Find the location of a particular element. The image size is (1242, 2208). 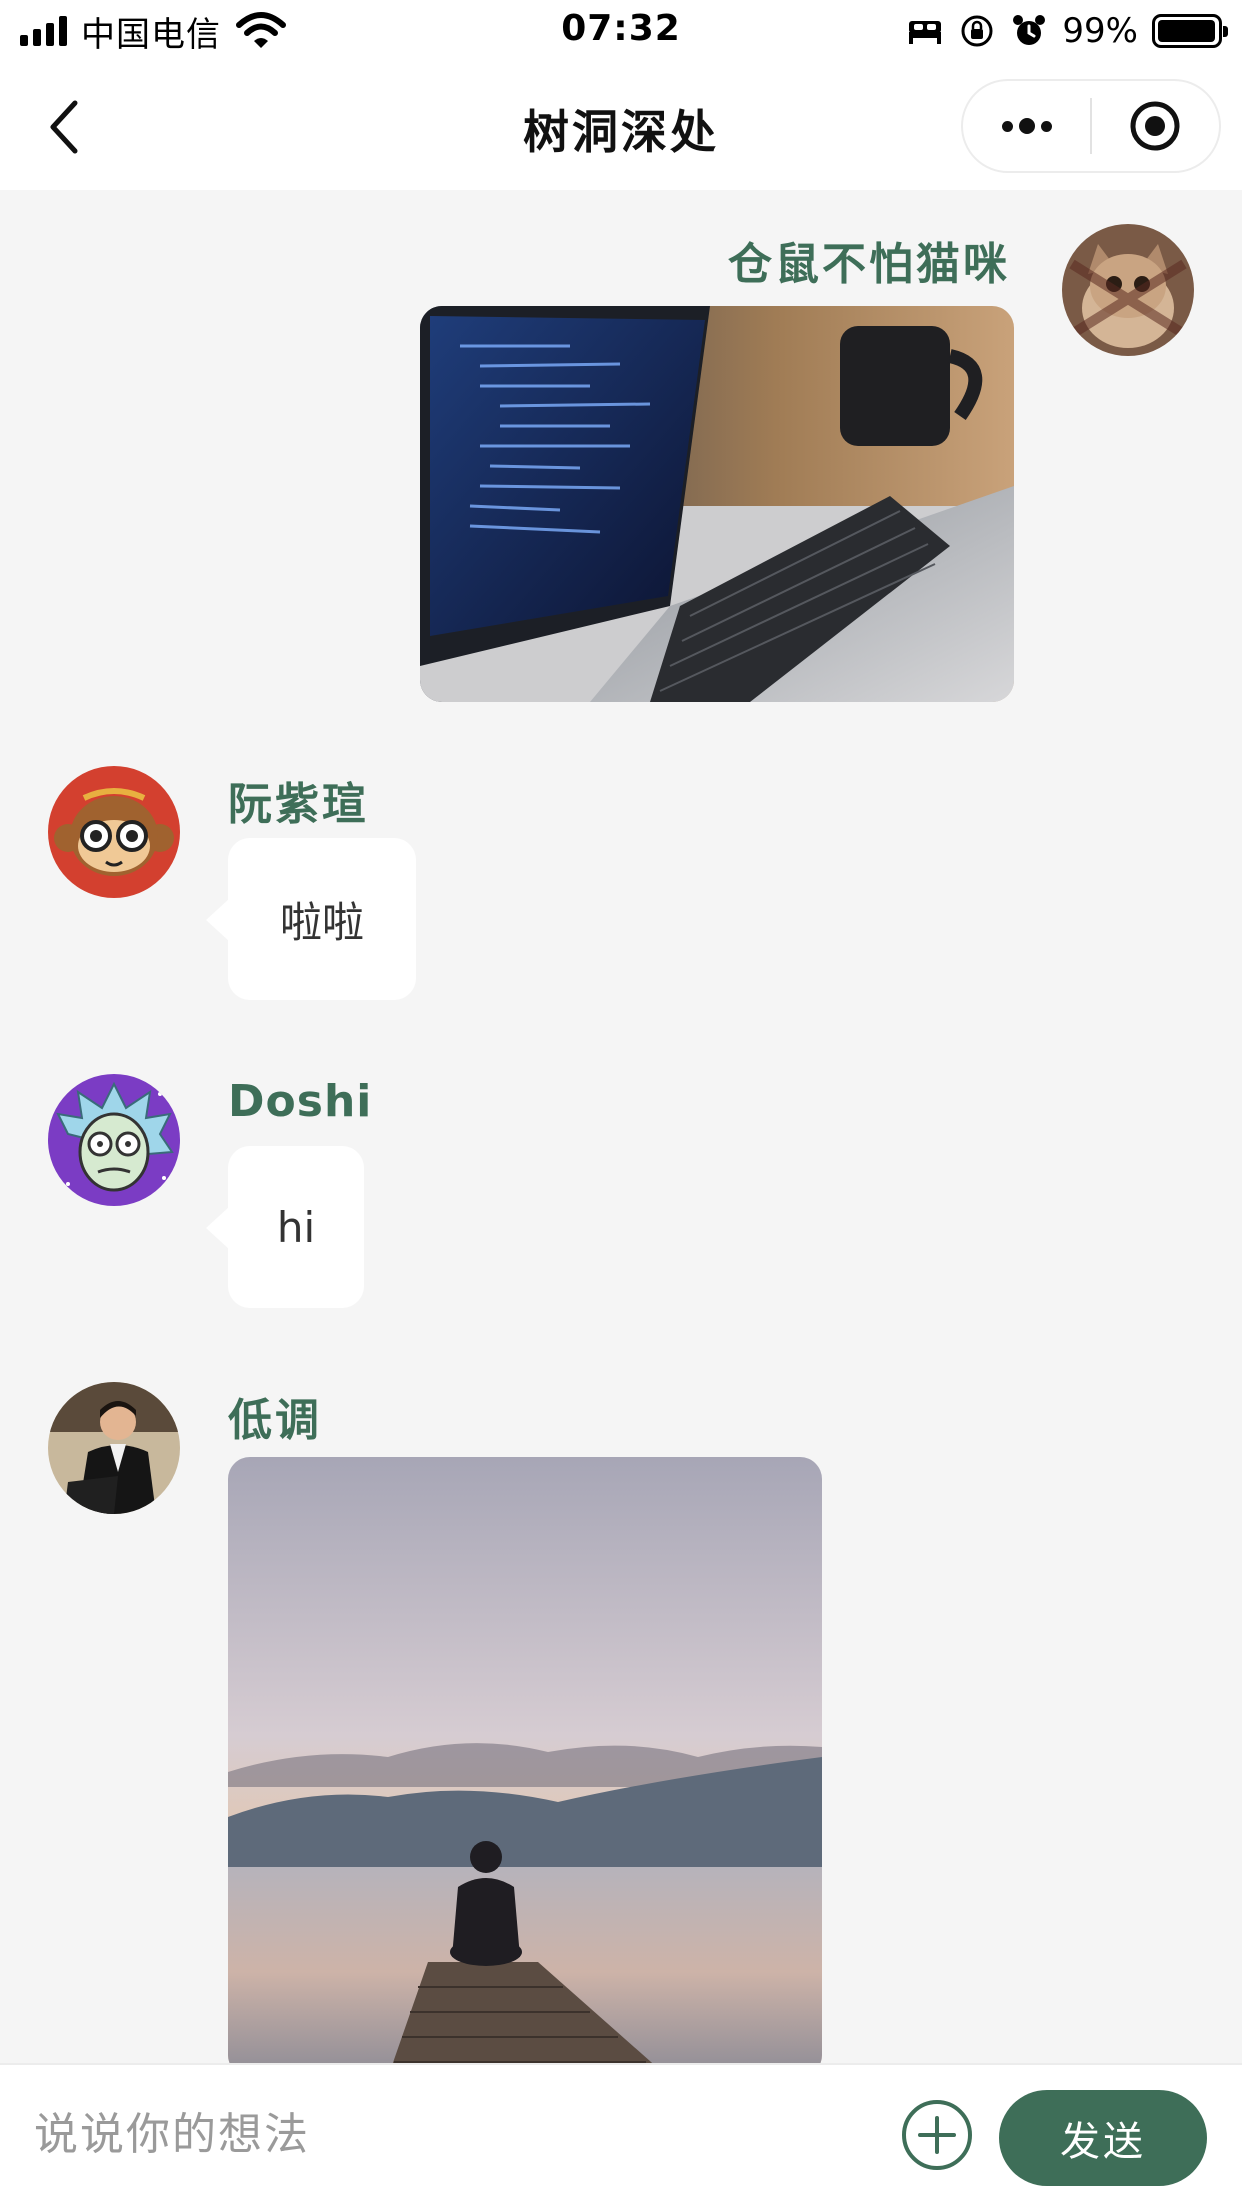

sender-name: 低调 is located at coordinates (275, 1420).